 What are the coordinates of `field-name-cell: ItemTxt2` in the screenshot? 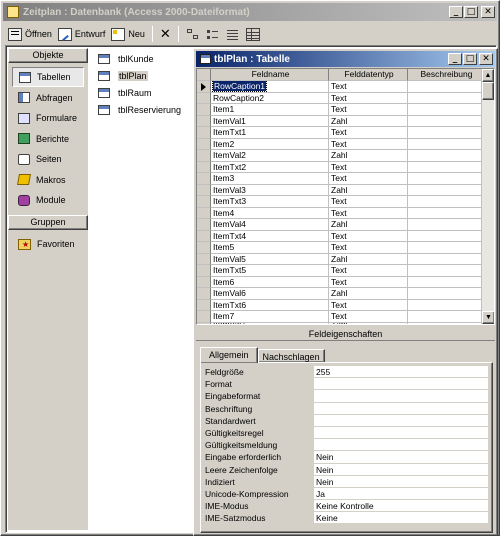 It's located at (270, 167).